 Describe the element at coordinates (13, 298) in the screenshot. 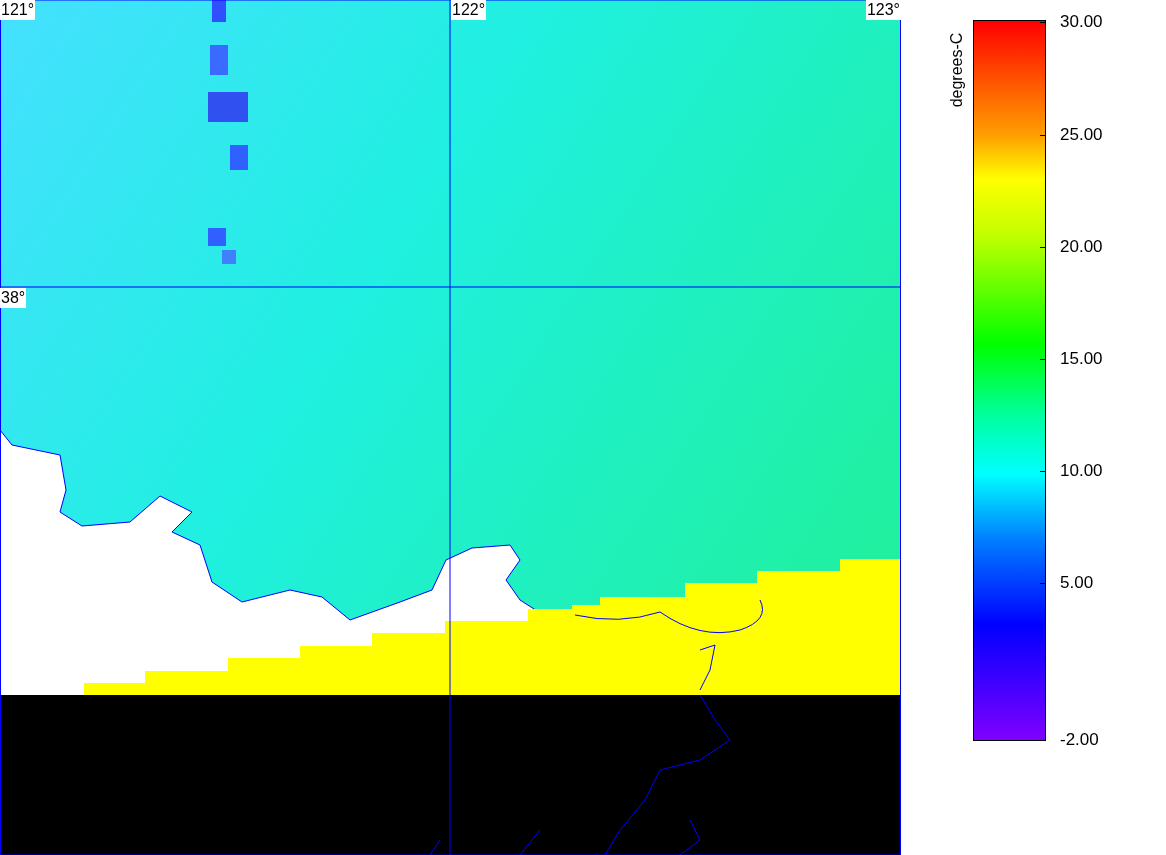

I see `latitude-label: 38°` at that location.